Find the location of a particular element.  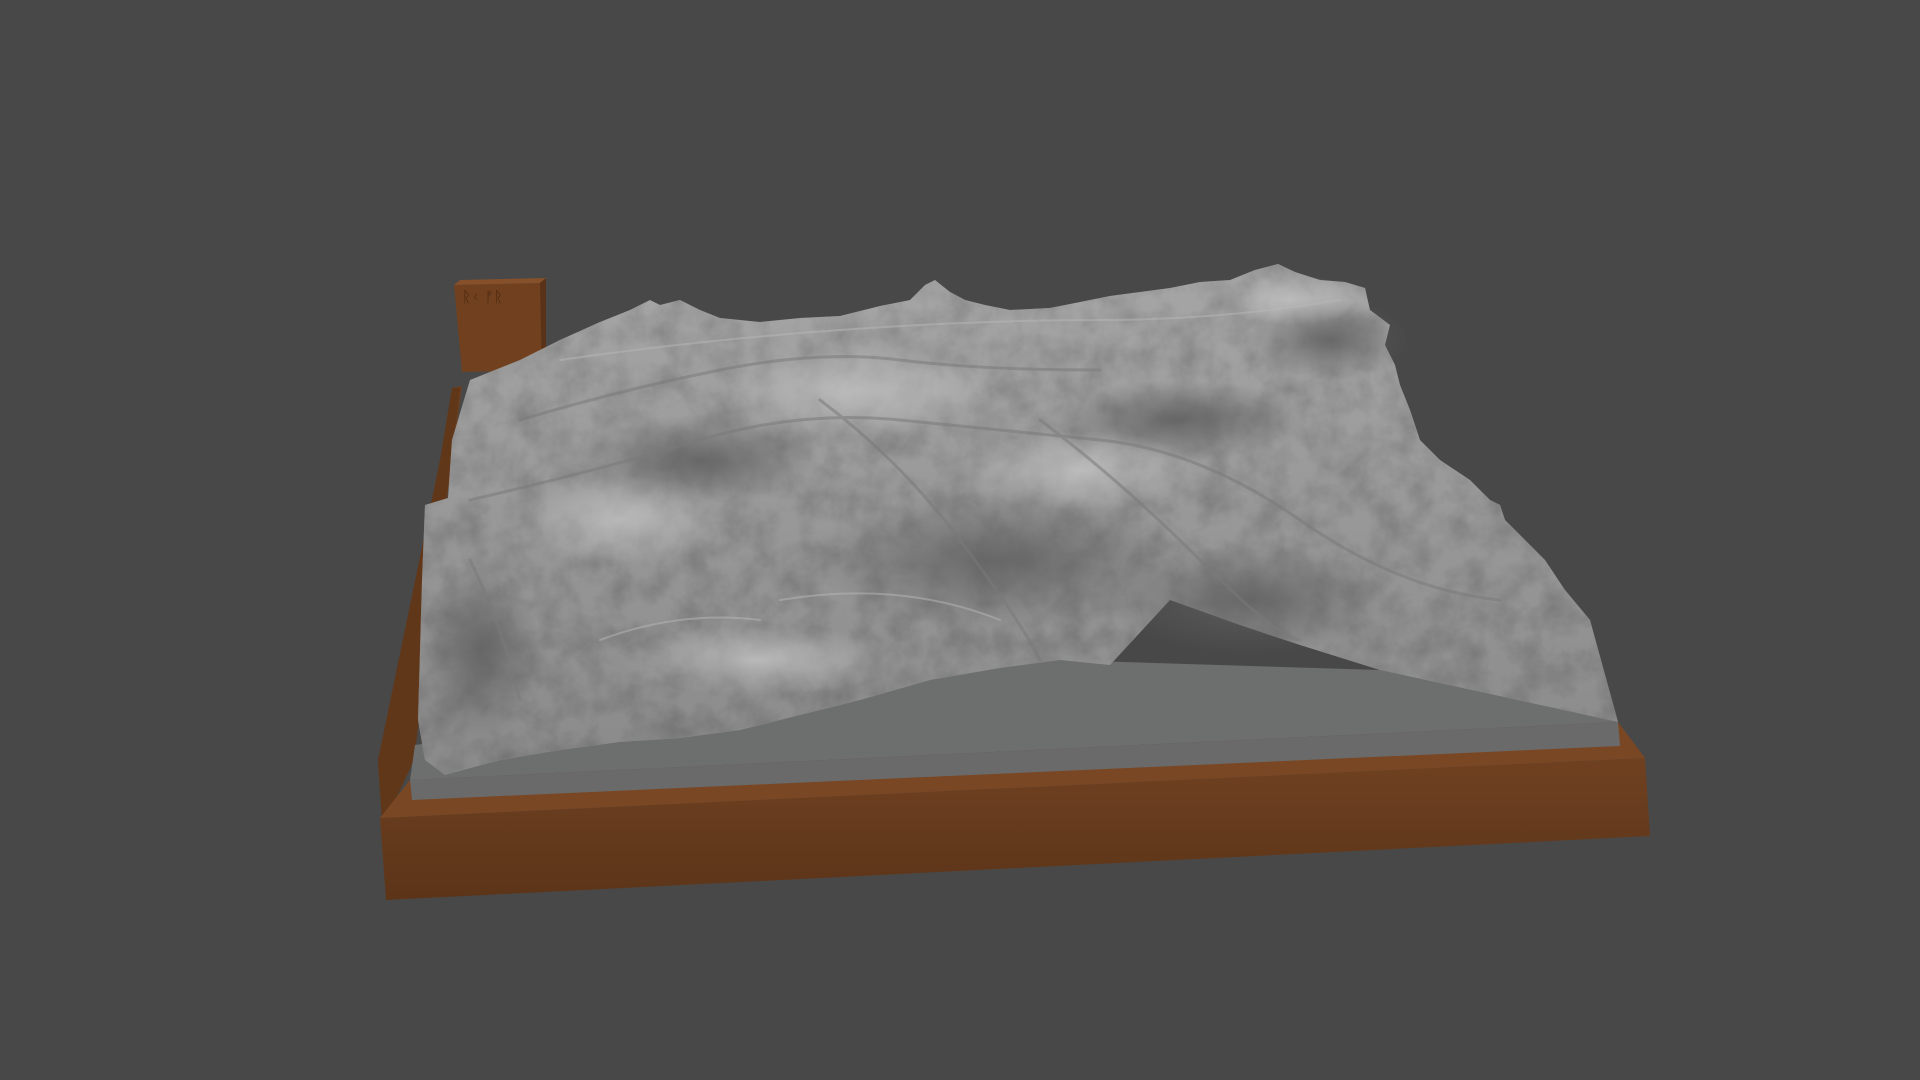

label-block-glyphs: ᚱᚲ ᚠᚱ is located at coordinates (482, 297).